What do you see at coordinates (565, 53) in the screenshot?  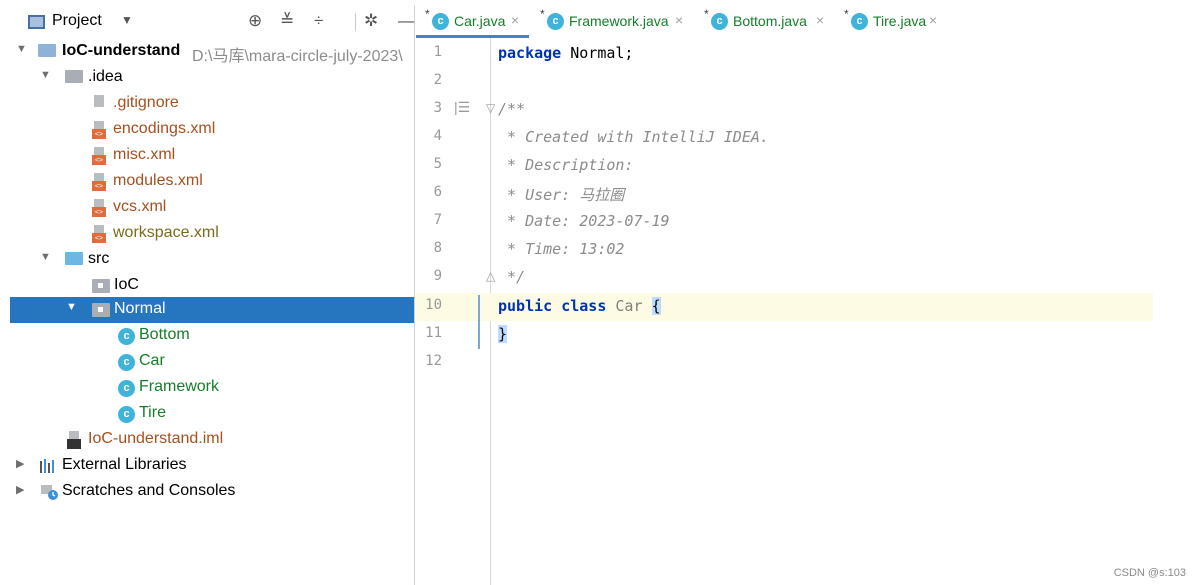 I see `code-text: package Normal;` at bounding box center [565, 53].